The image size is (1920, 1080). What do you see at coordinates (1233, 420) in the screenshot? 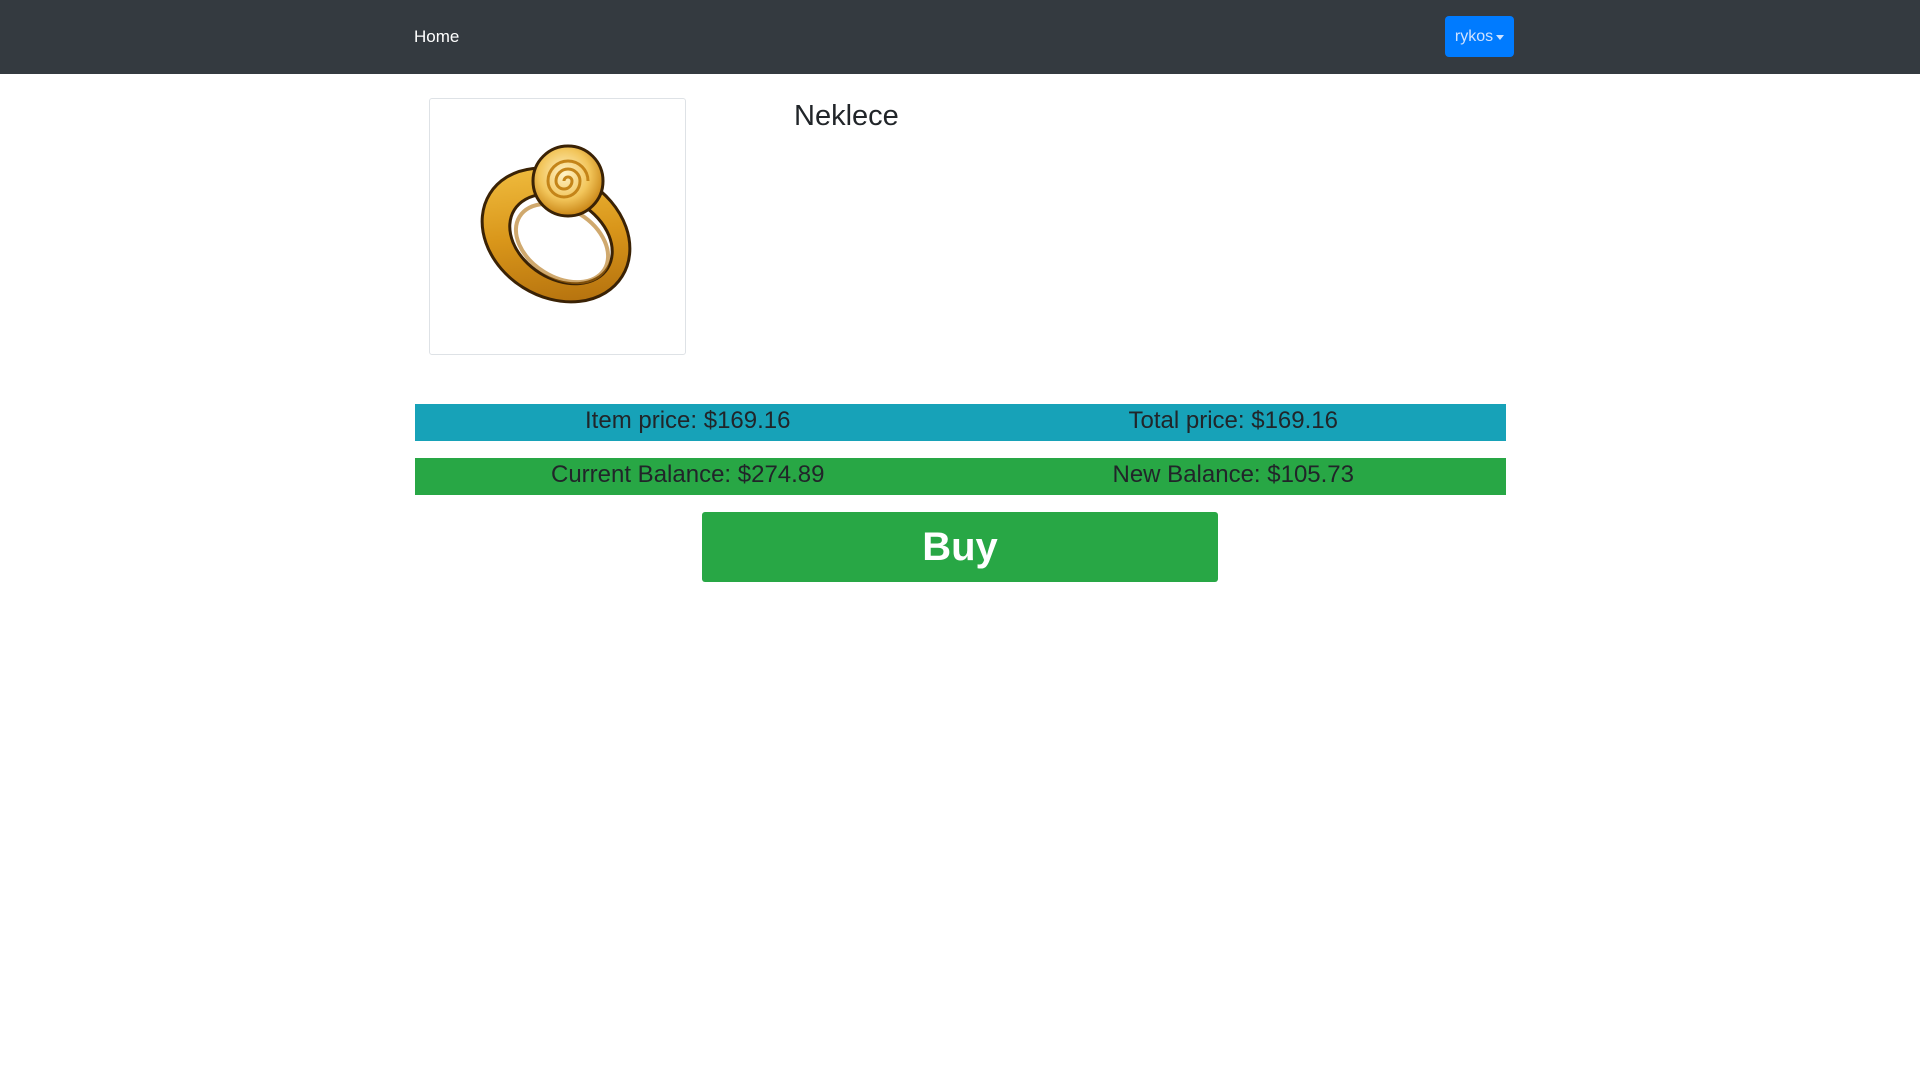
I see `total-price-text: Total price: $169.16` at bounding box center [1233, 420].